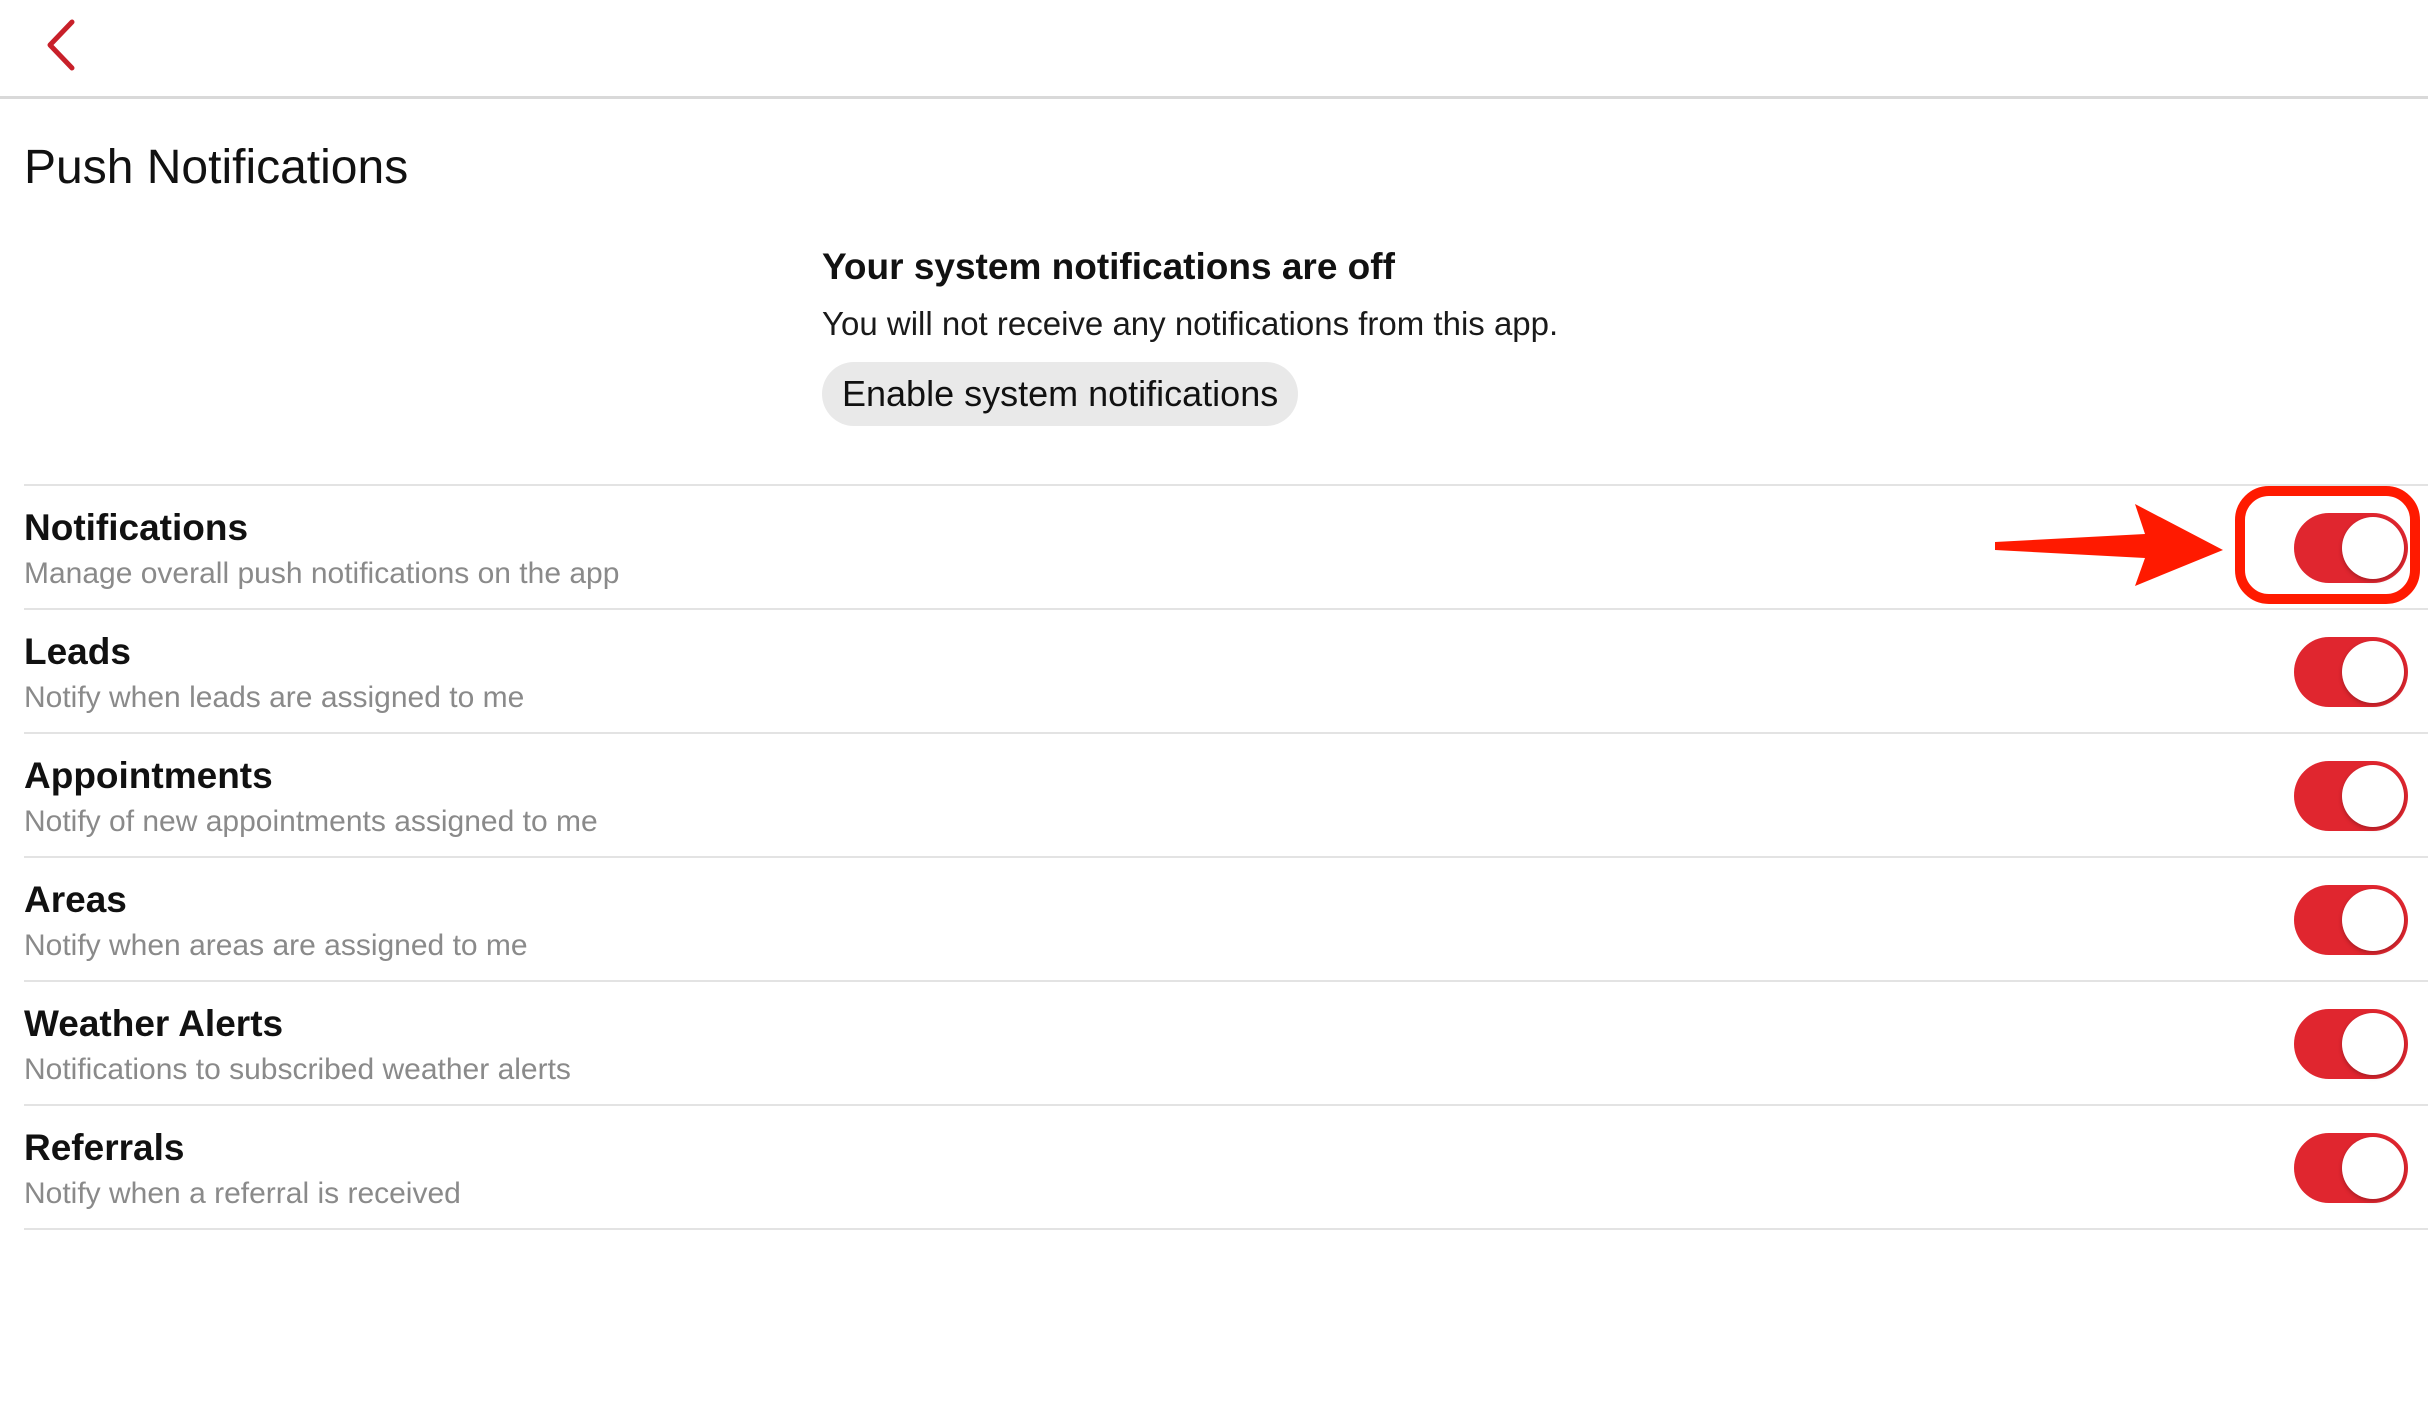 This screenshot has width=2428, height=1416. What do you see at coordinates (75, 899) in the screenshot?
I see `row-title: Areas` at bounding box center [75, 899].